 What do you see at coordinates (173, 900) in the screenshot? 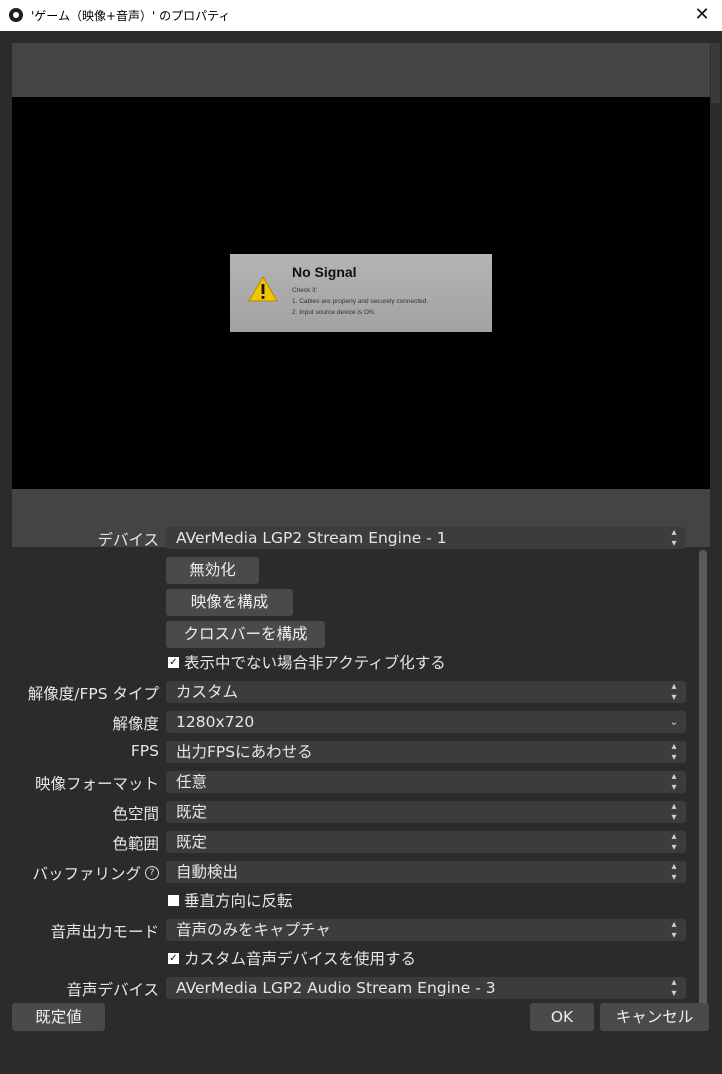
I see `checkbox-unchecked-icon` at bounding box center [173, 900].